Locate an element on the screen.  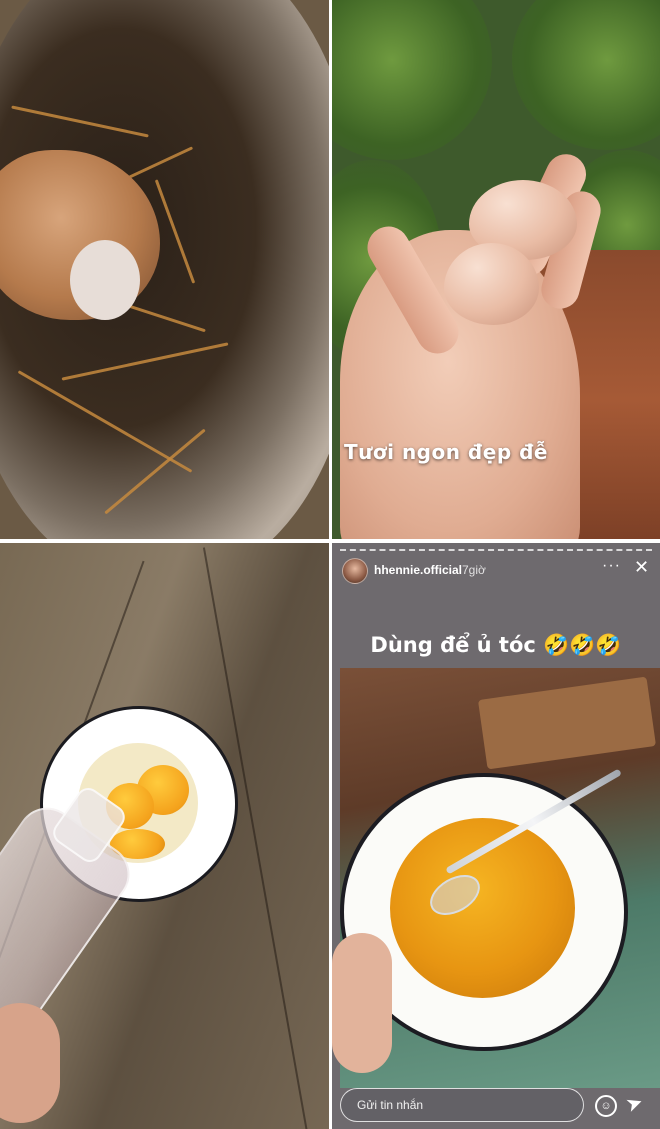
message-input: Gửi tin nhắn is located at coordinates (462, 1105).